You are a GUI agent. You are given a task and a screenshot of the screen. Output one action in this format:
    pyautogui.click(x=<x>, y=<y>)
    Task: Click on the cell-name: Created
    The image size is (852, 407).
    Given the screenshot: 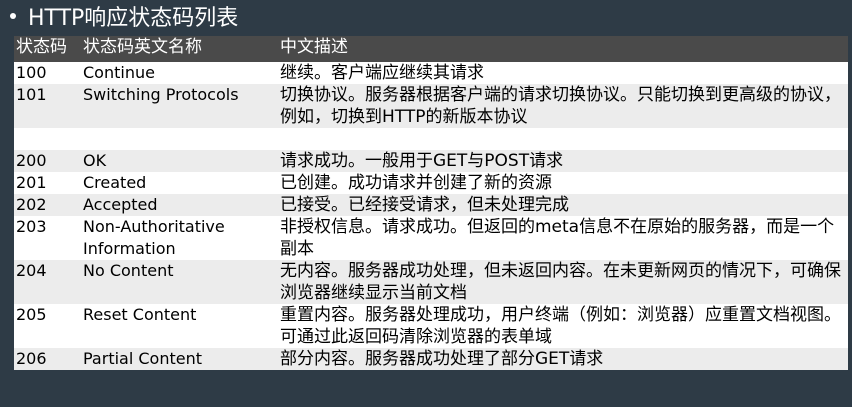 What is the action you would take?
    pyautogui.click(x=179, y=183)
    